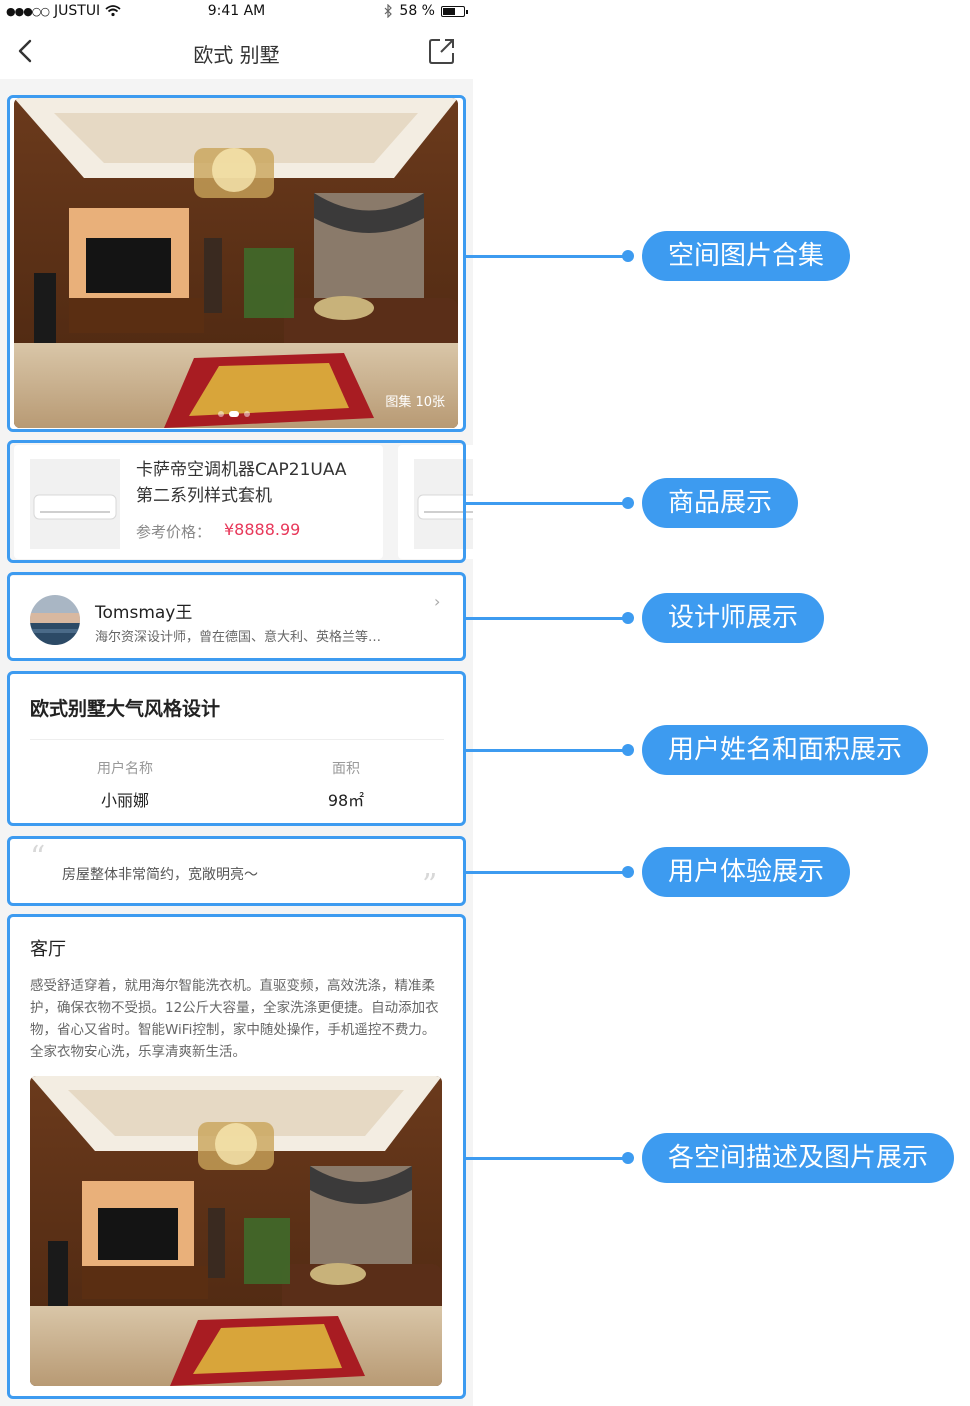  I want to click on product-card-next, so click(435, 502).